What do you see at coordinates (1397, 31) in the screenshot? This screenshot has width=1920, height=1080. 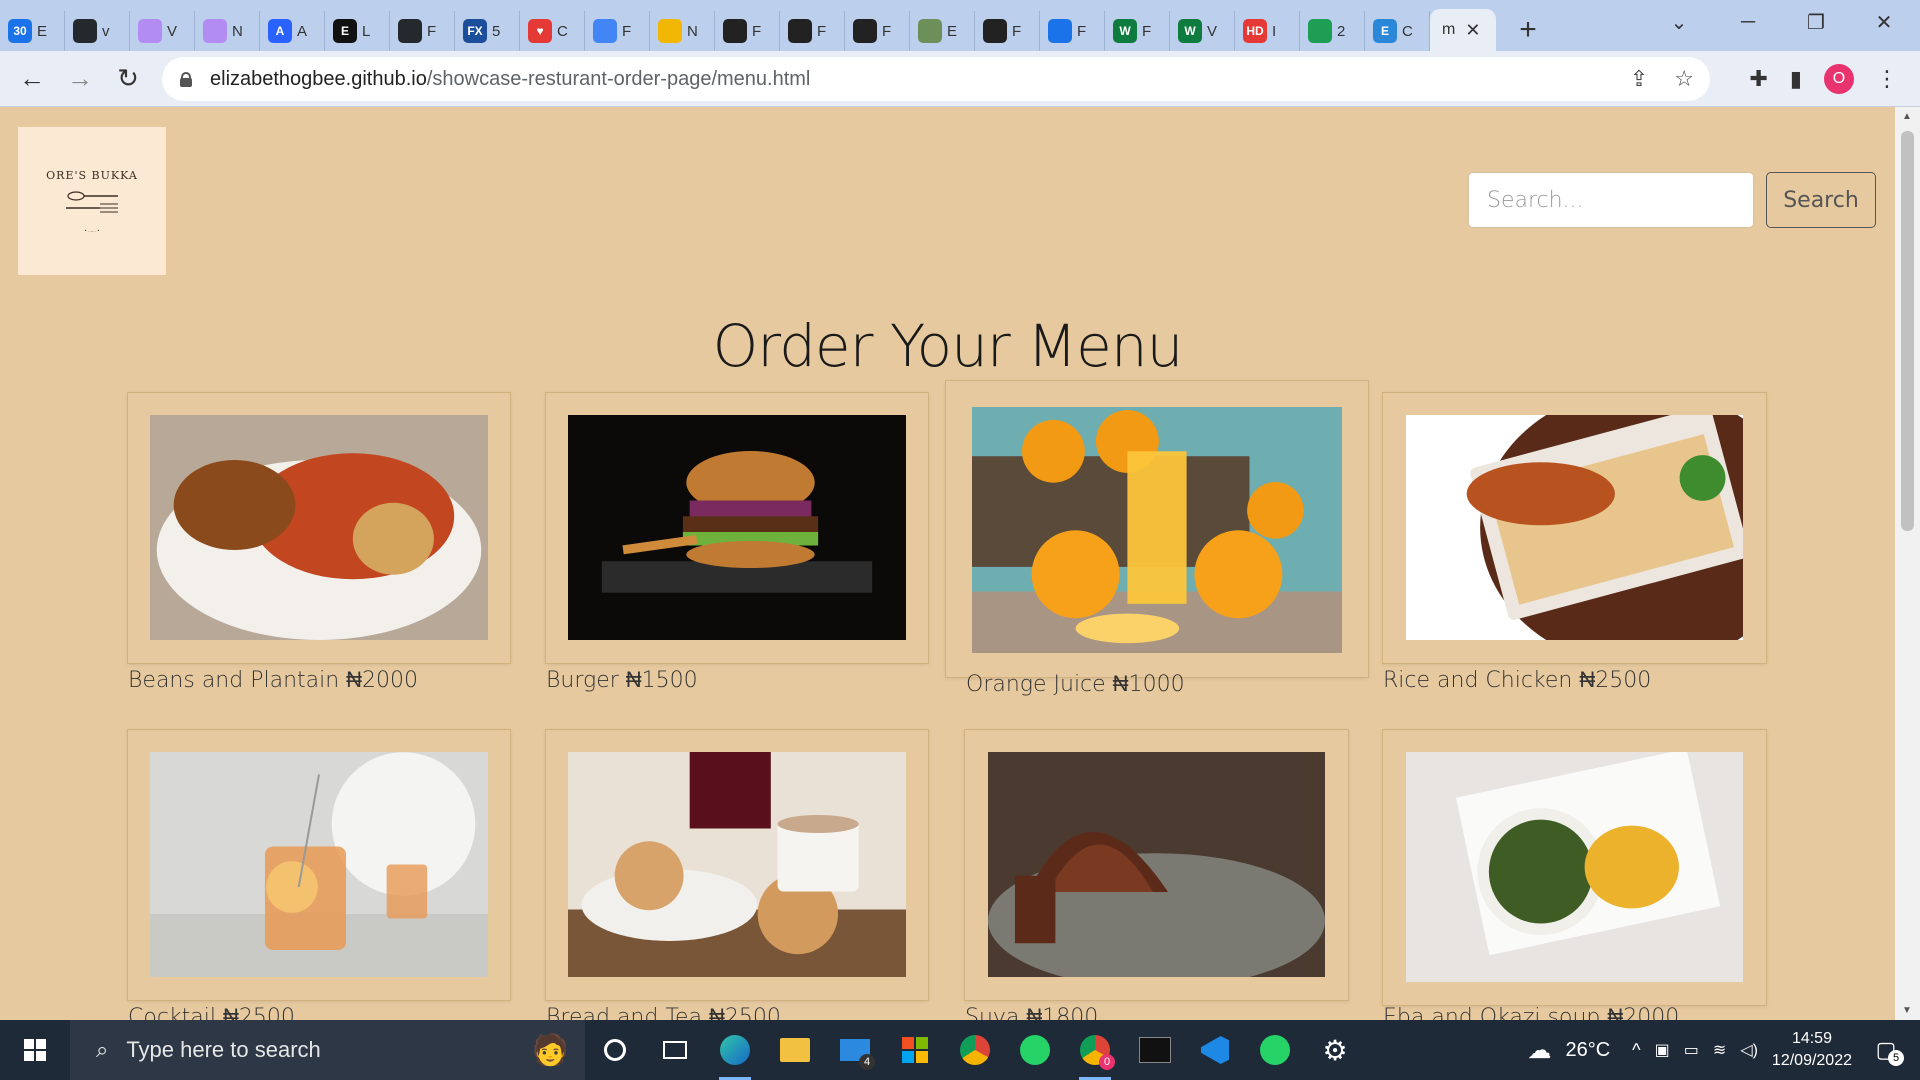 I see `browser-tab: EC` at bounding box center [1397, 31].